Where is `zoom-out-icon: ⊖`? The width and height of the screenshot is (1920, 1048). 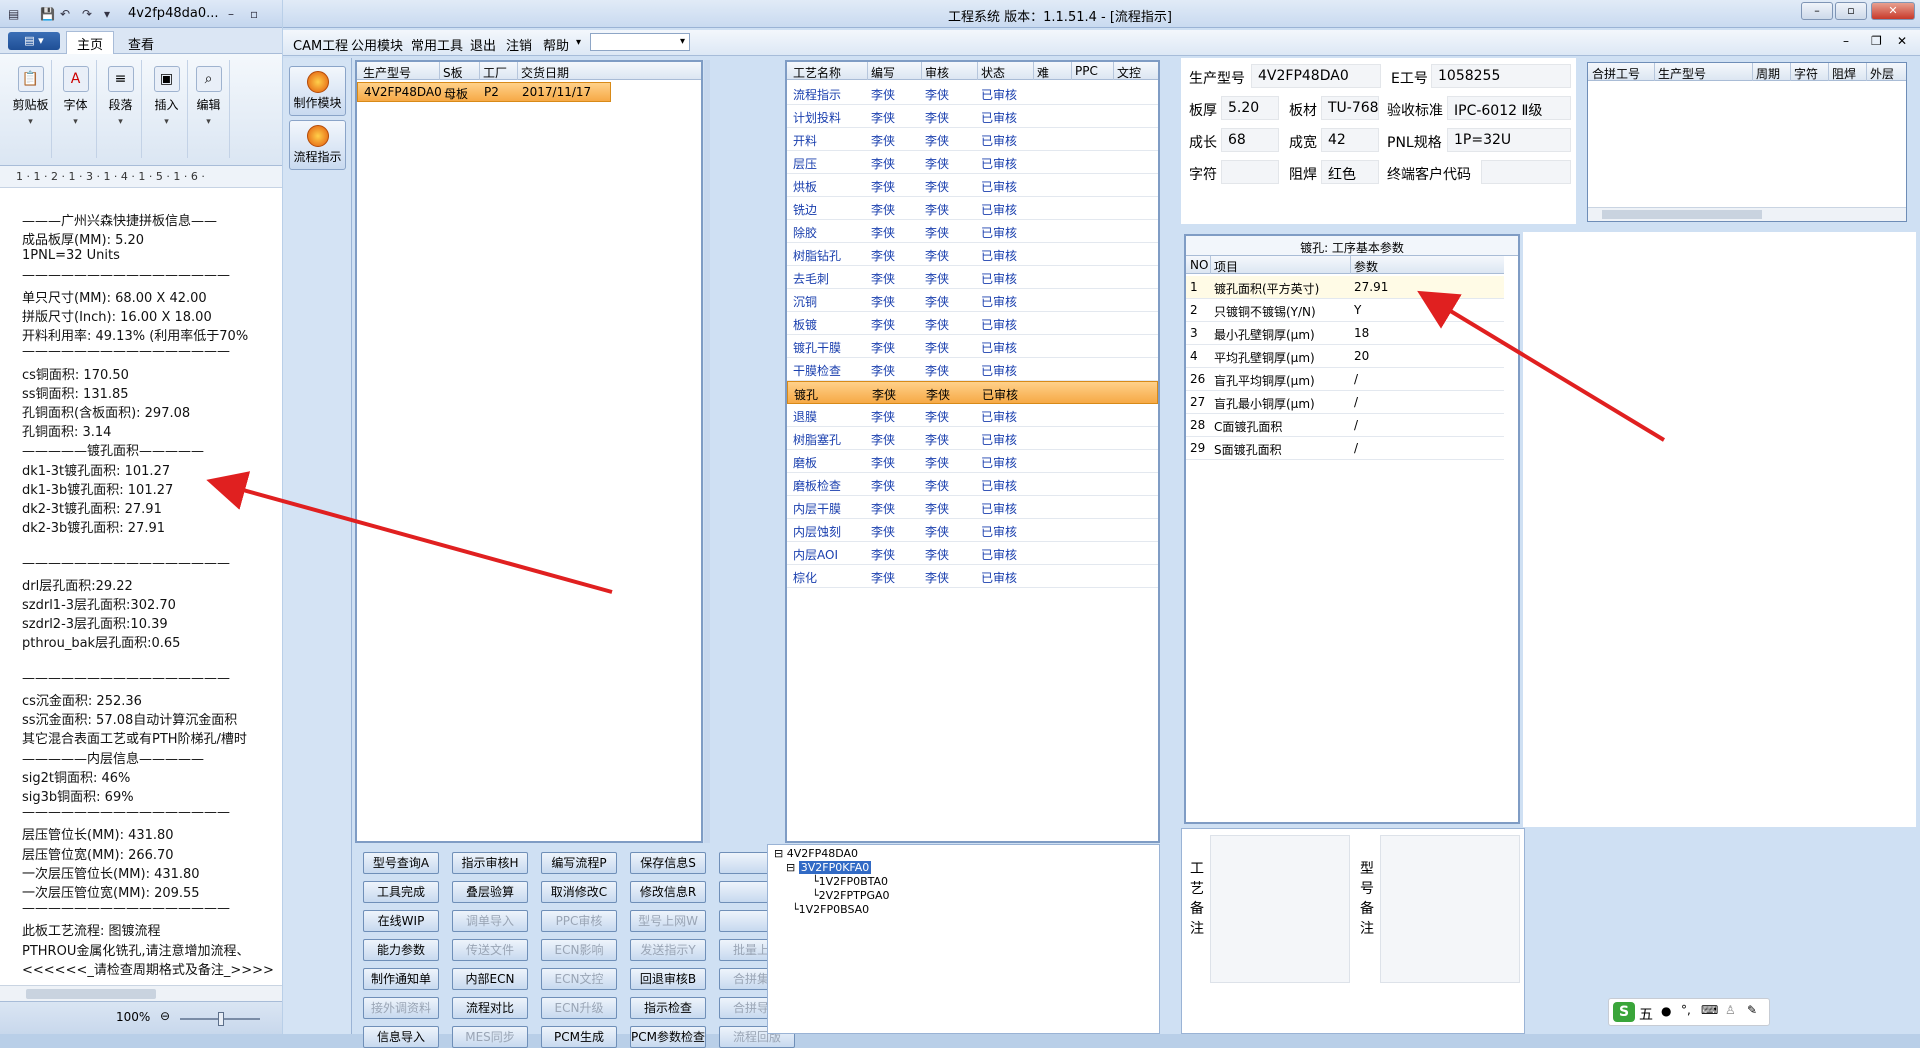 zoom-out-icon: ⊖ is located at coordinates (165, 1016).